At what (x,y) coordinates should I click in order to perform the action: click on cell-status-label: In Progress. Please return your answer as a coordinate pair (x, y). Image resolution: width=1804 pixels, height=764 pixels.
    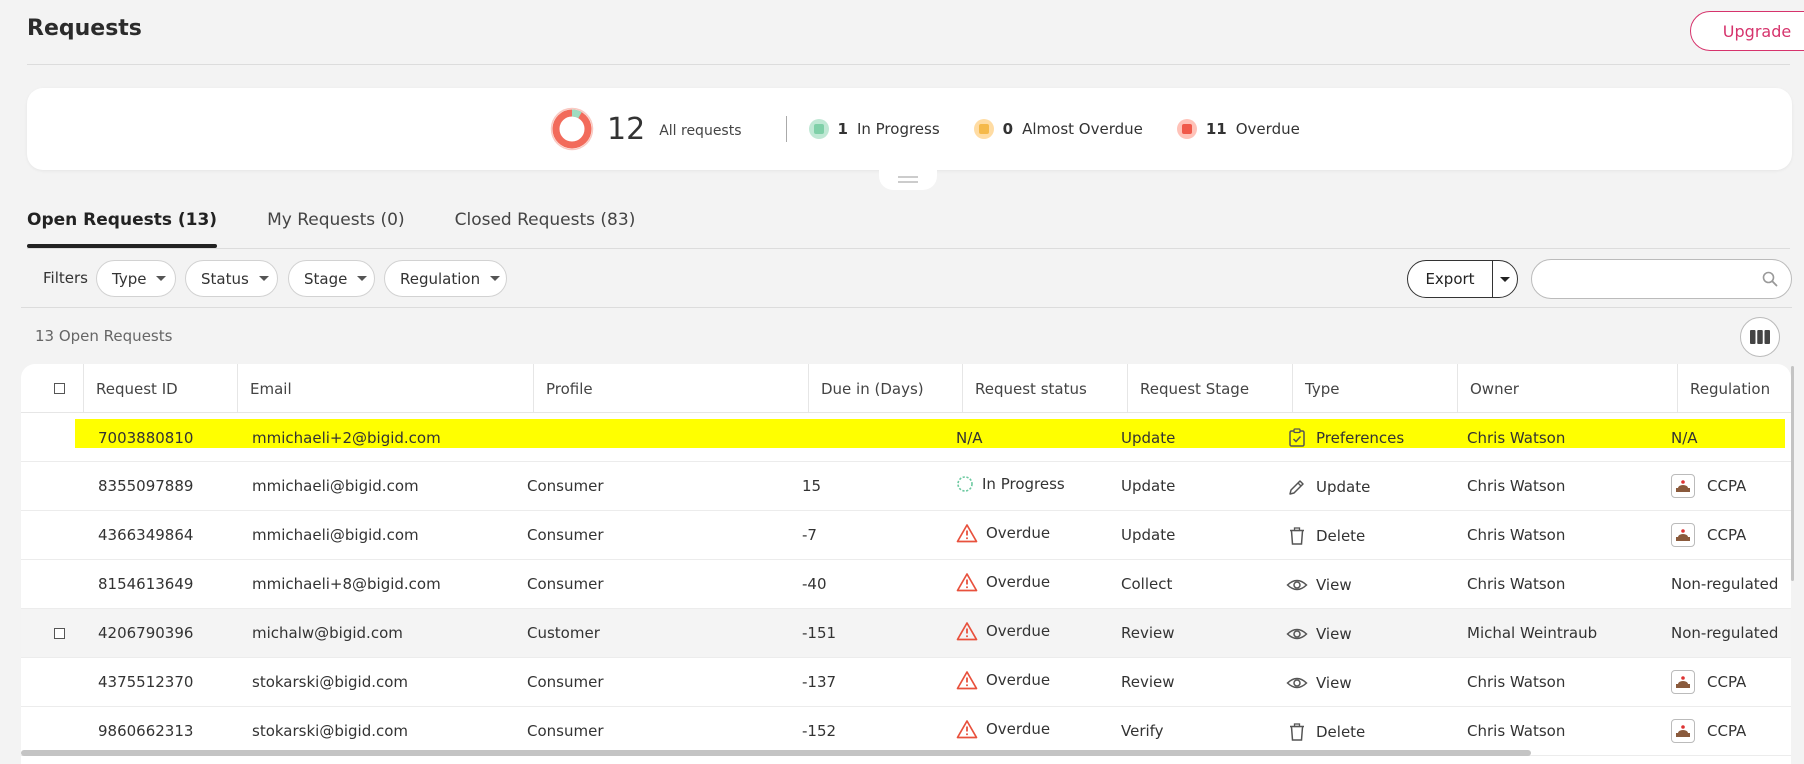
    Looking at the image, I should click on (1023, 484).